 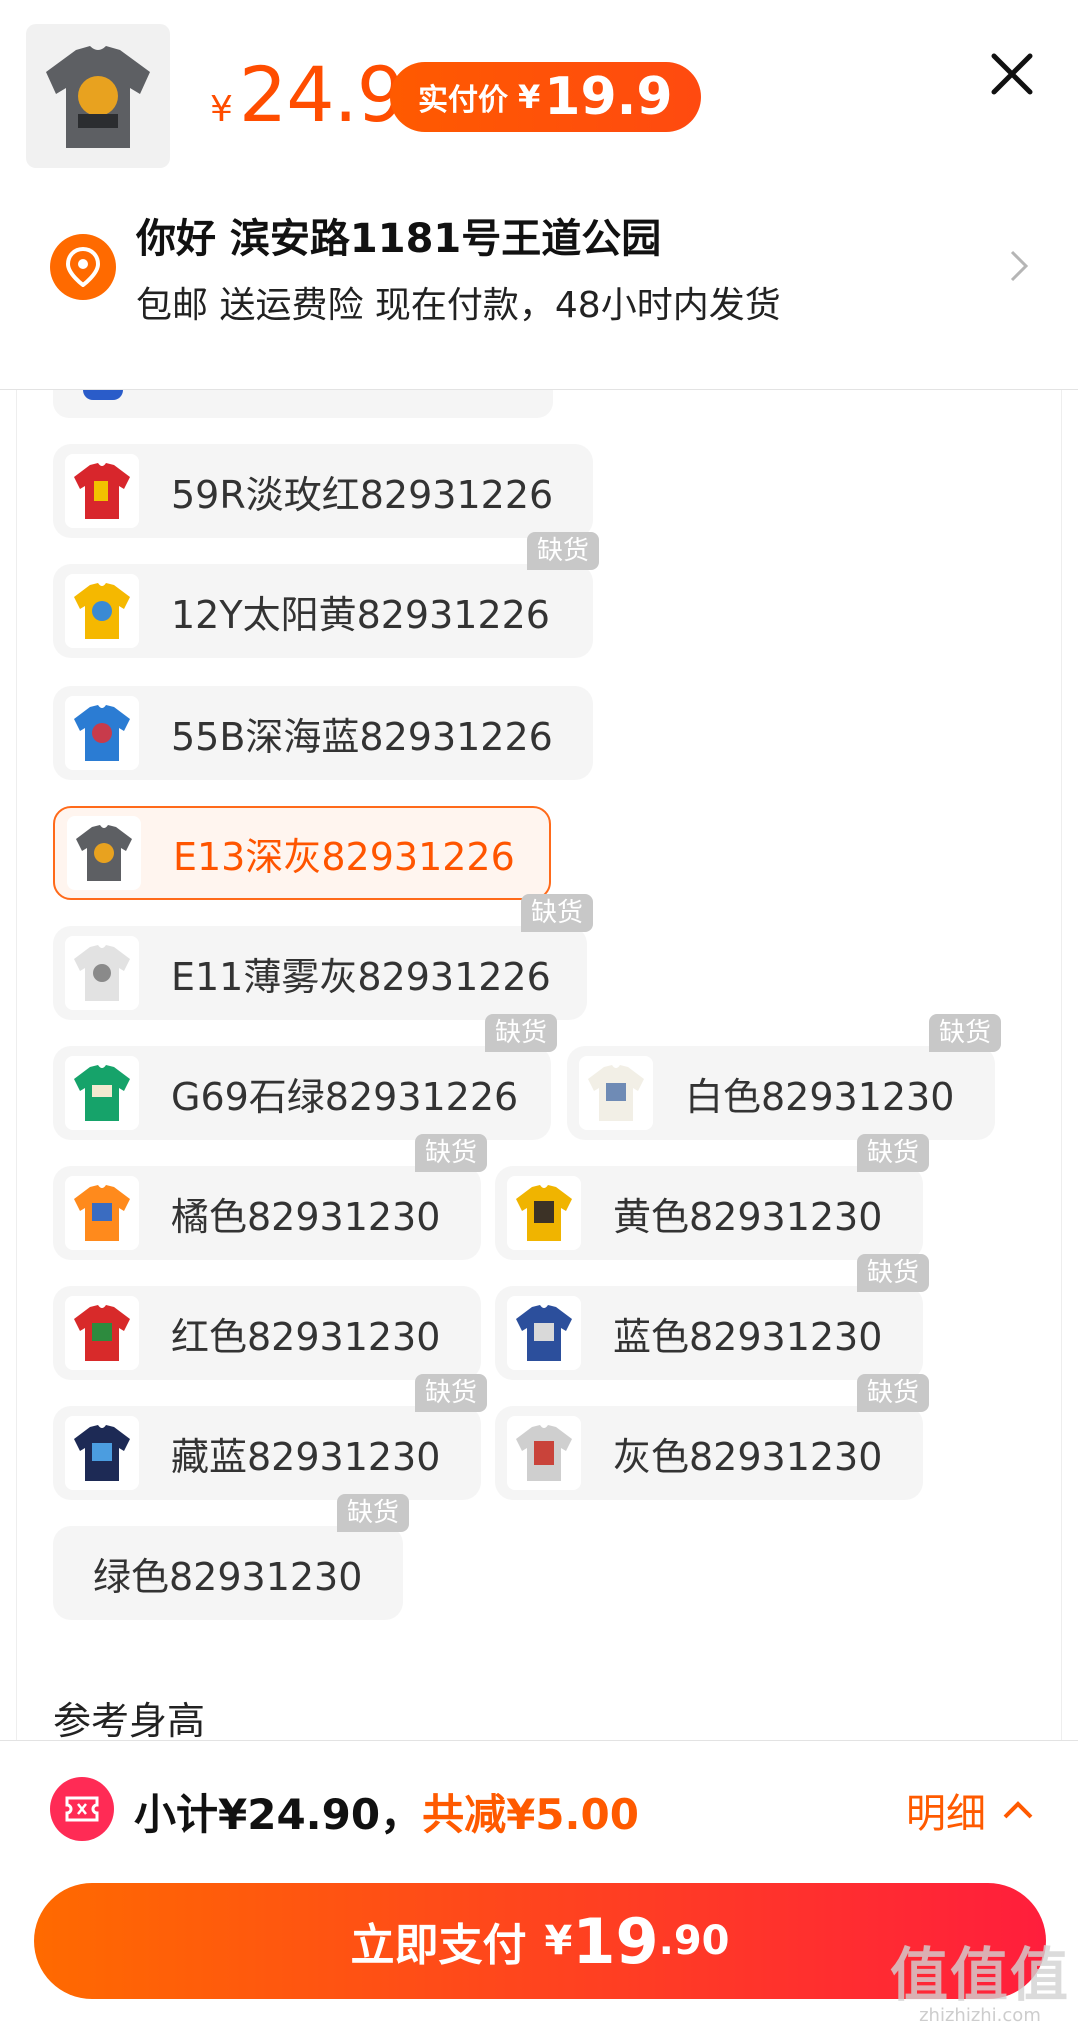 I want to click on sku-chip: 灰色82931230 缺货, so click(x=712, y=1437).